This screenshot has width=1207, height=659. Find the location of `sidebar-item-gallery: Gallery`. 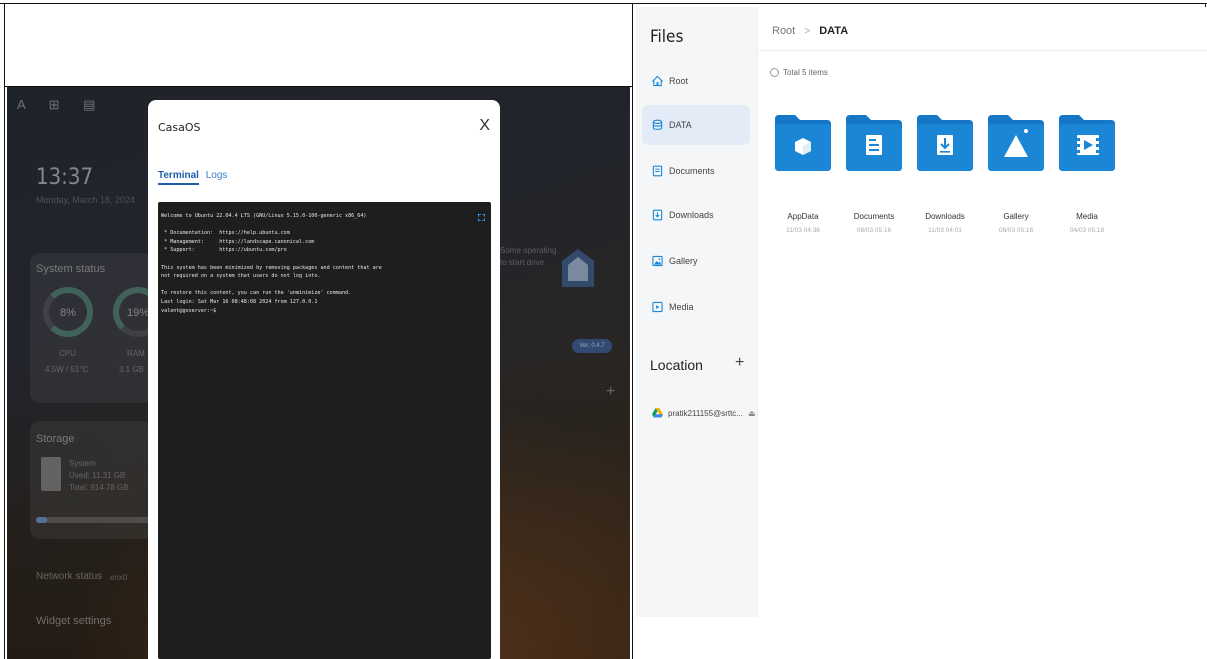

sidebar-item-gallery: Gallery is located at coordinates (696, 261).